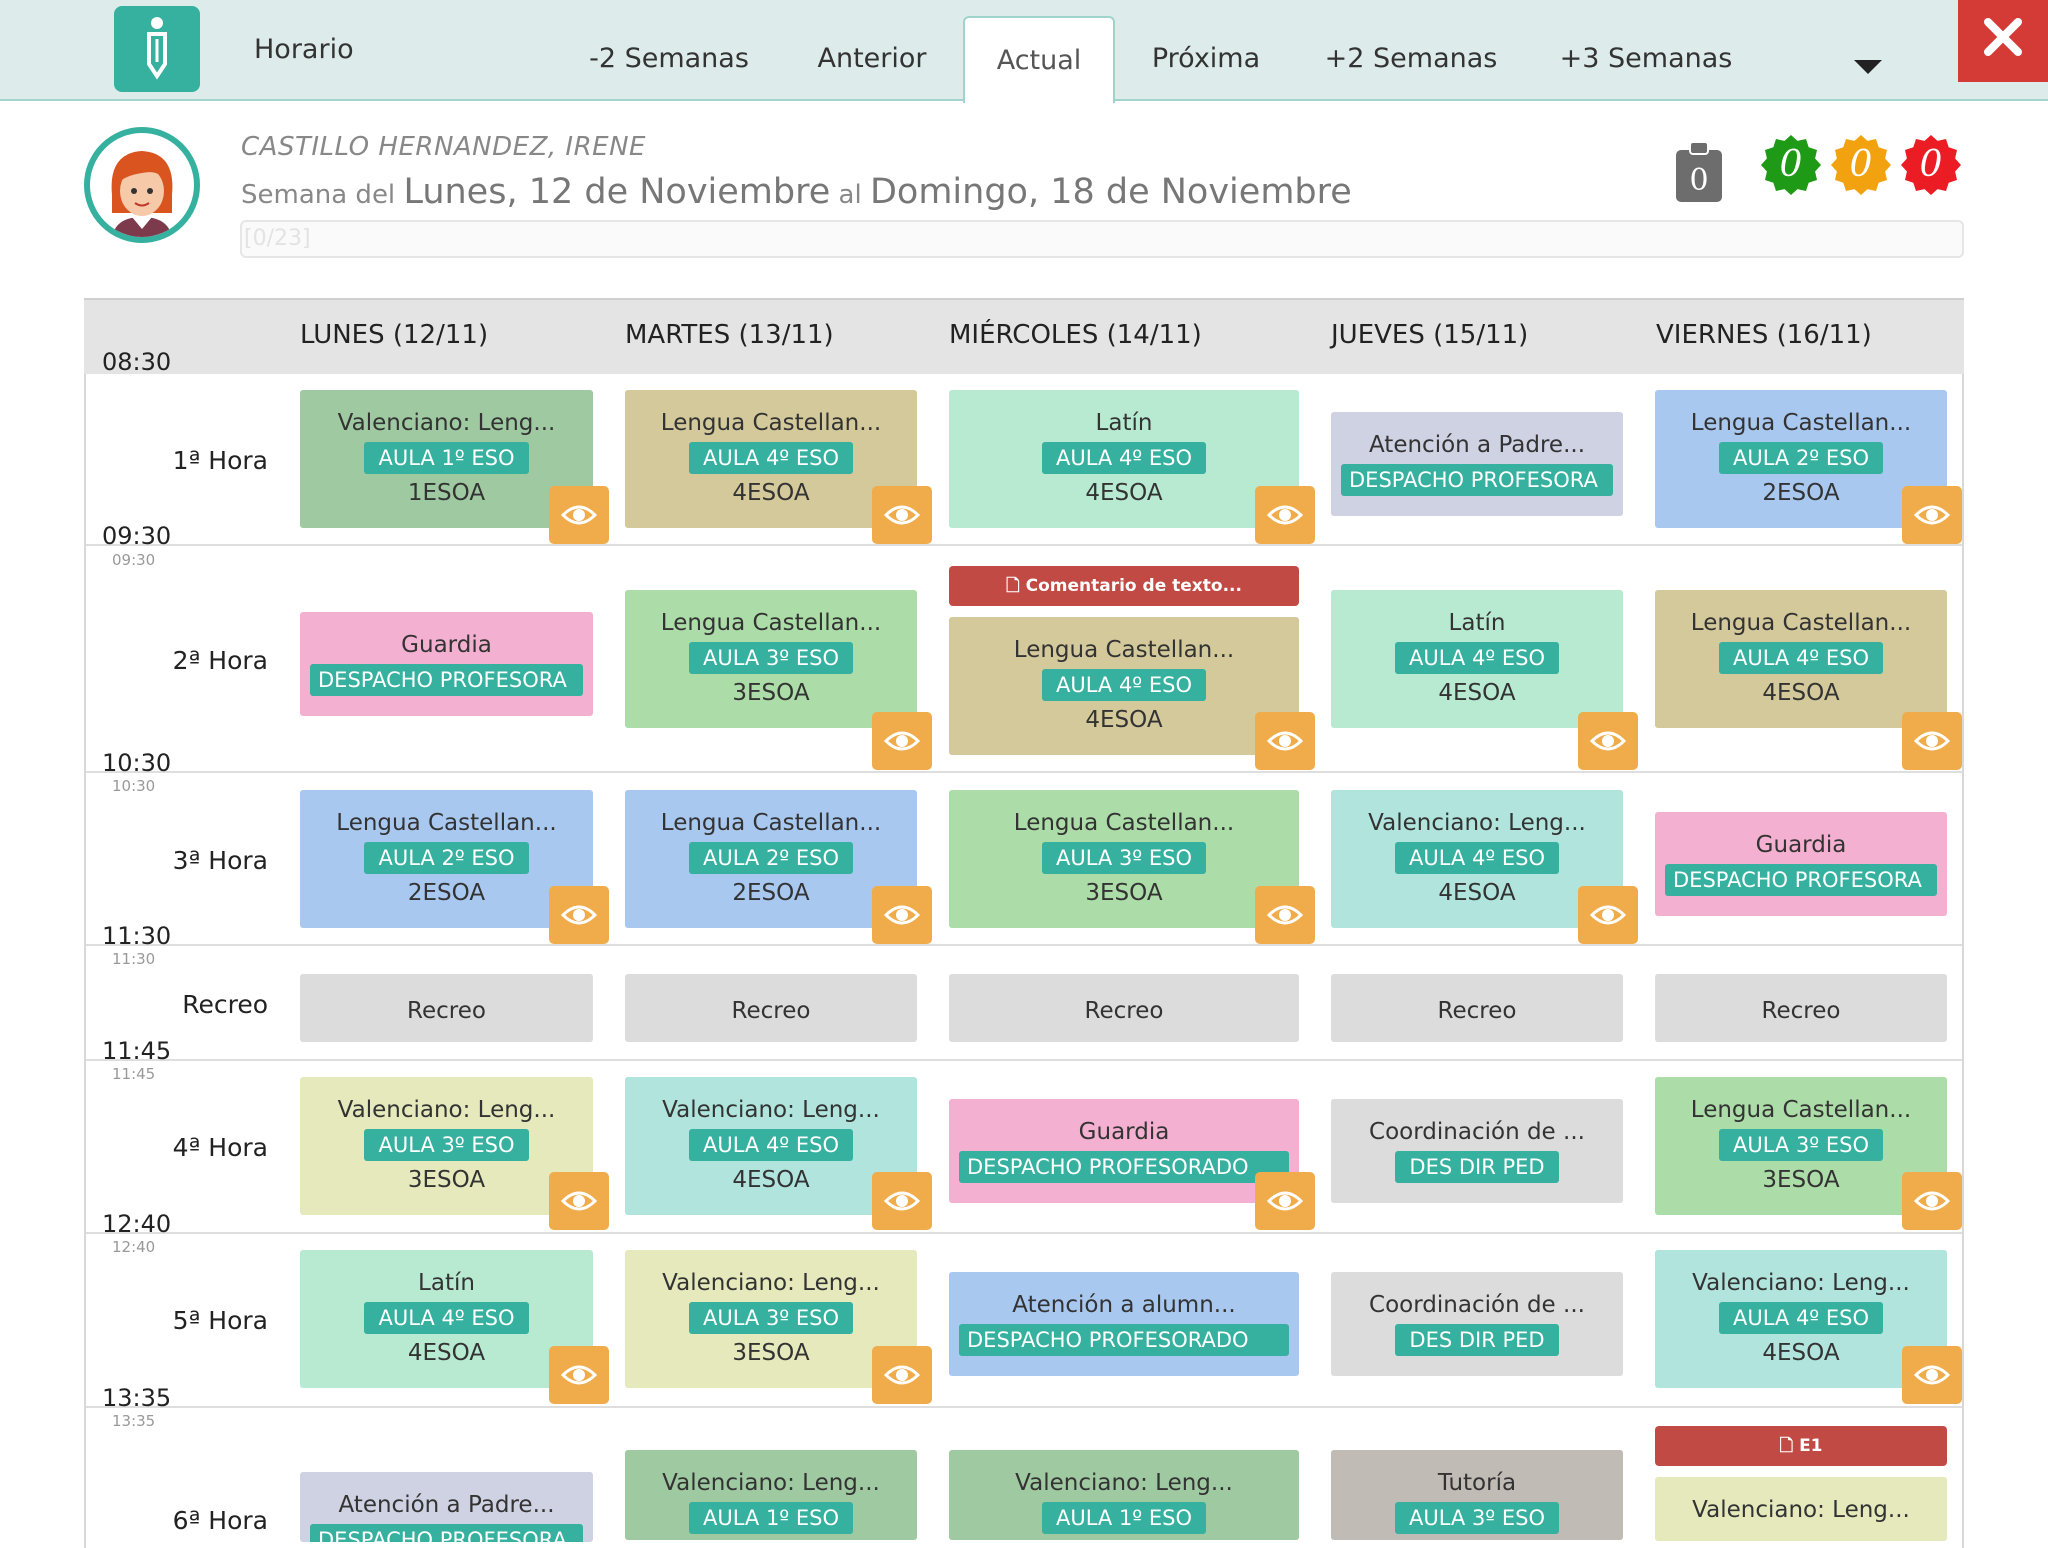 This screenshot has height=1548, width=2048. I want to click on tab-plus-3-weeks: +3 Semanas, so click(1646, 50).